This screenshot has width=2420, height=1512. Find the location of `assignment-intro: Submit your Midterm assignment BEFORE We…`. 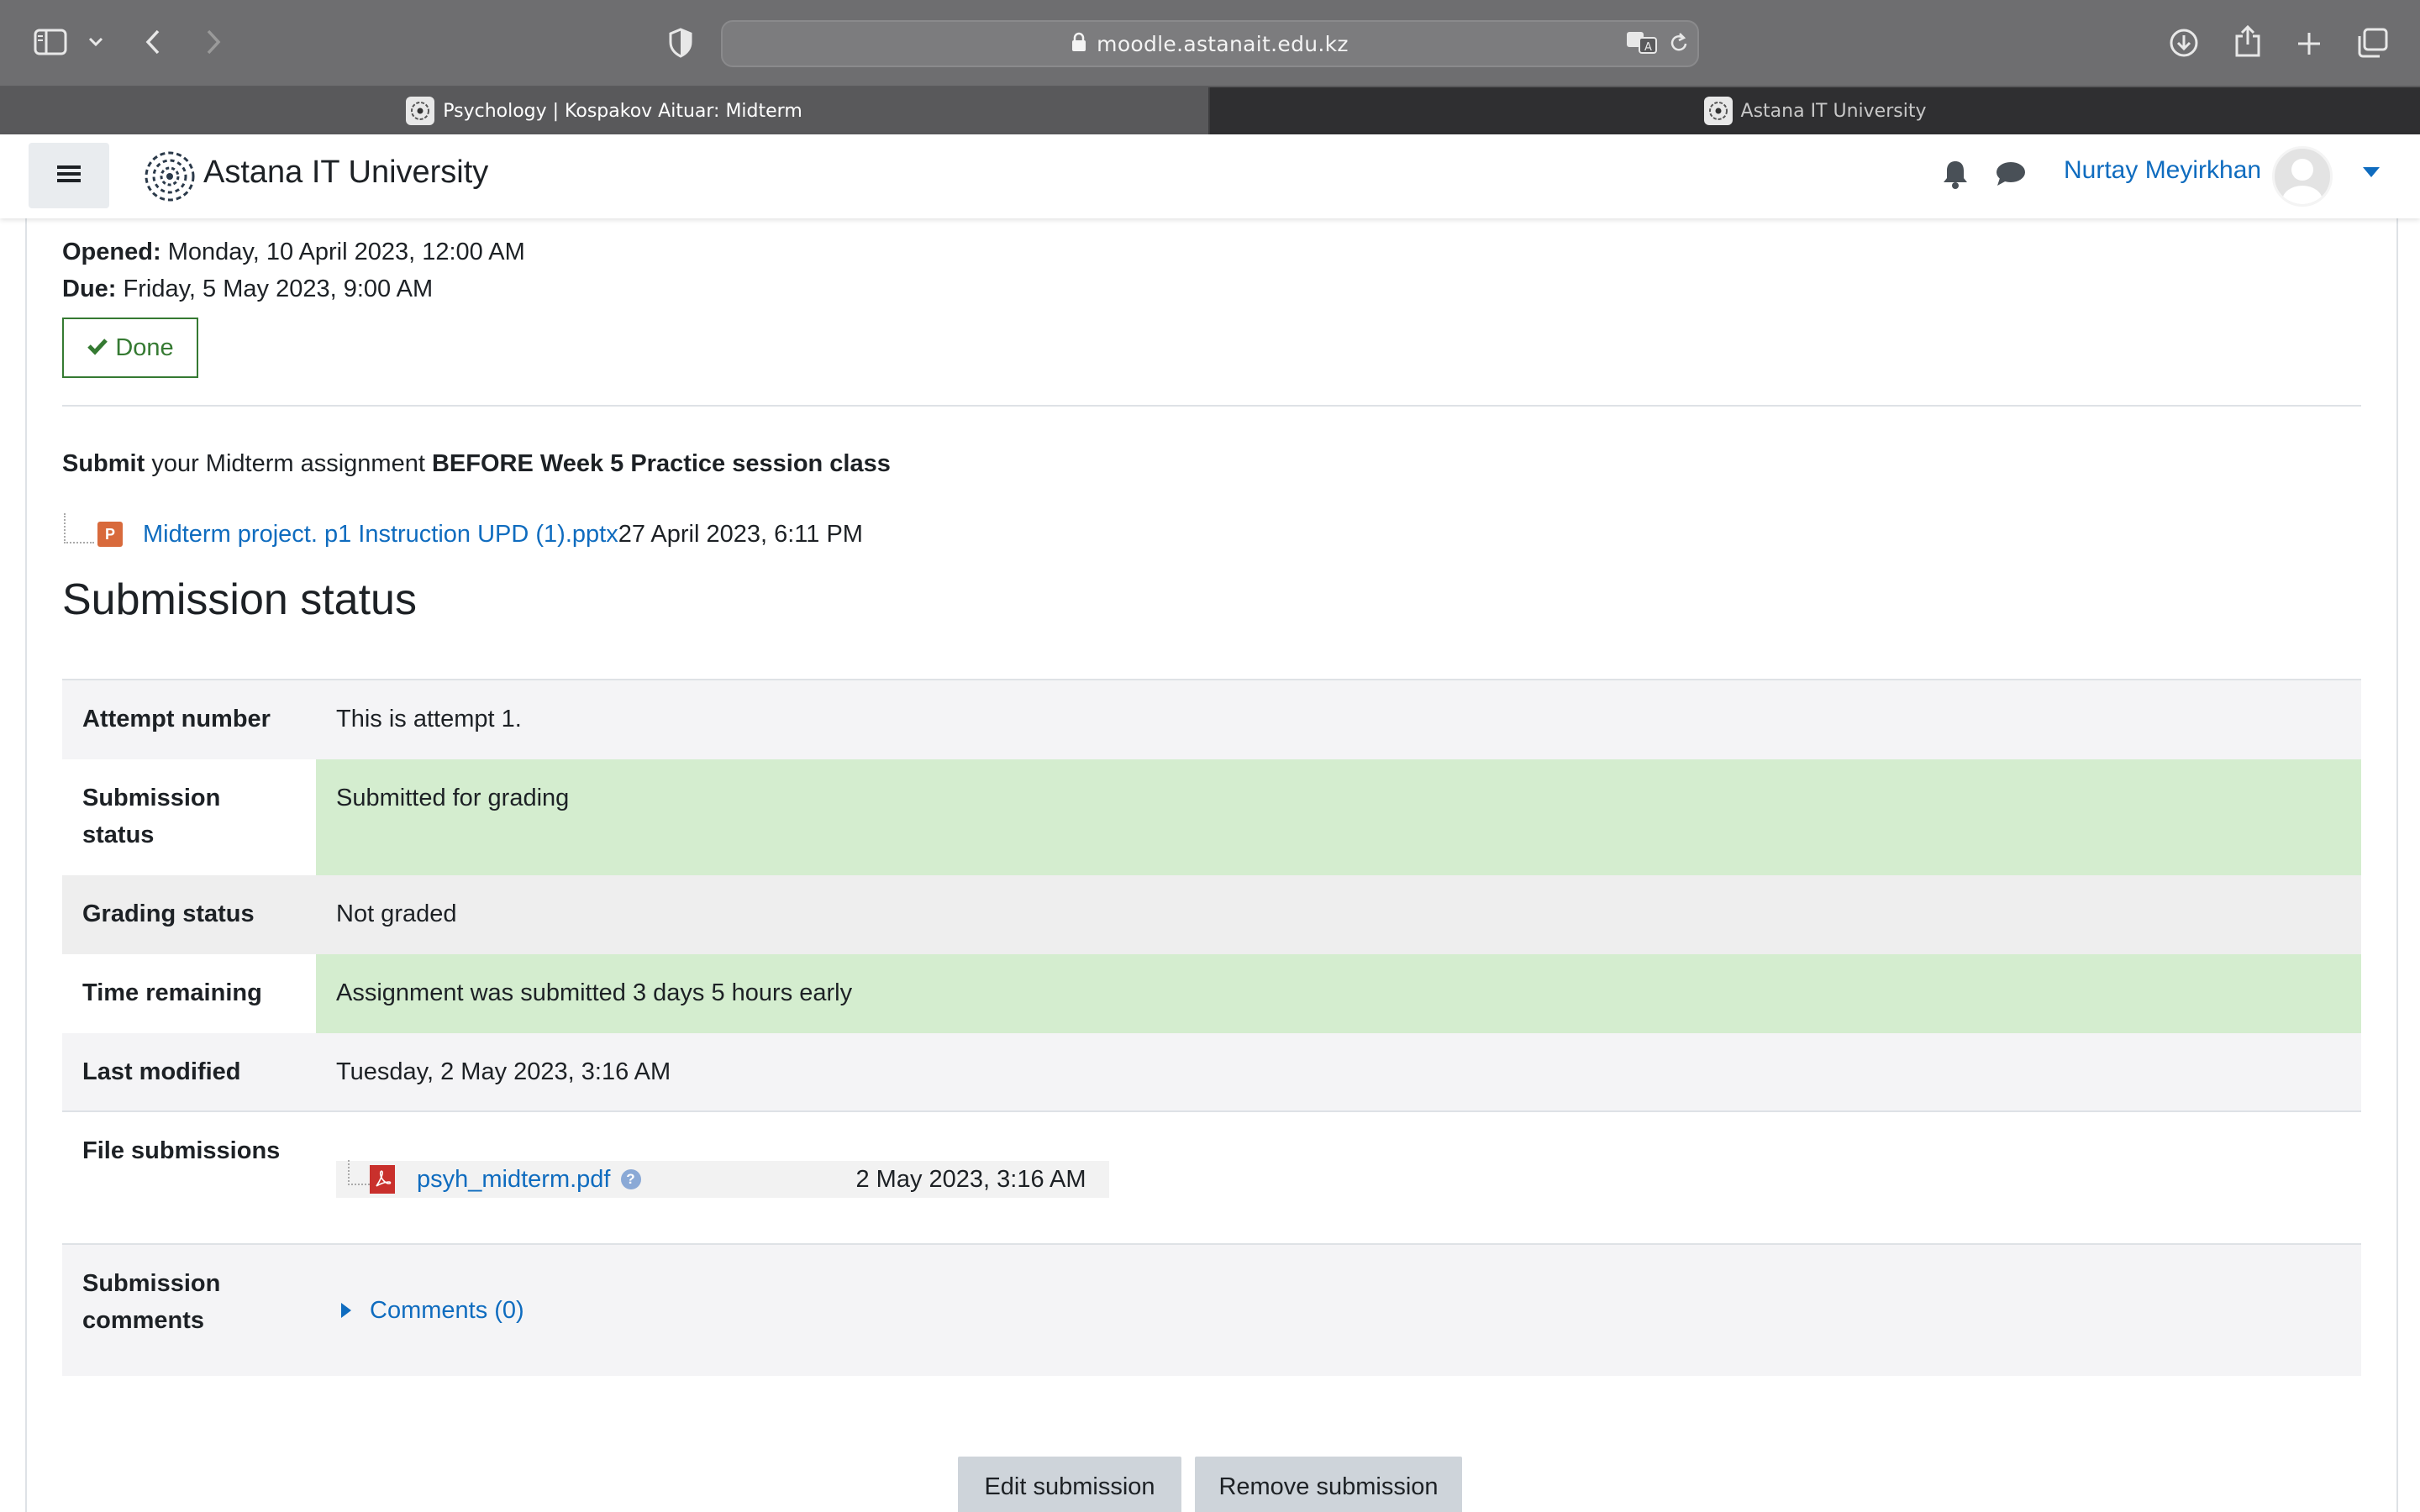

assignment-intro: Submit your Midterm assignment BEFORE We… is located at coordinates (477, 464).